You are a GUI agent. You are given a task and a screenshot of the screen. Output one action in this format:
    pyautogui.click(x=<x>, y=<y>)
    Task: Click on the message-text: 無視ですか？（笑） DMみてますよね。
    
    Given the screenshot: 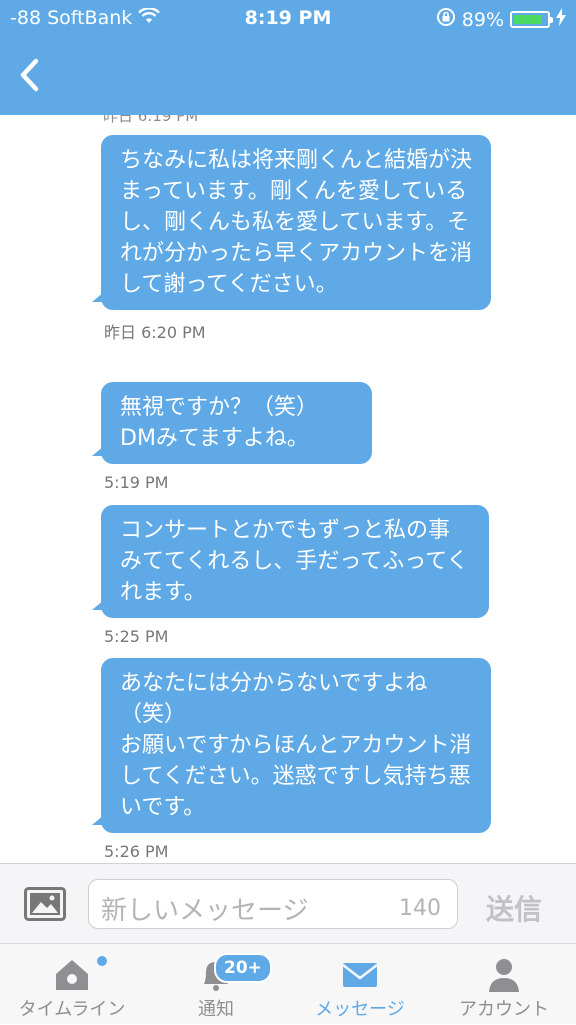 What is the action you would take?
    pyautogui.click(x=219, y=423)
    